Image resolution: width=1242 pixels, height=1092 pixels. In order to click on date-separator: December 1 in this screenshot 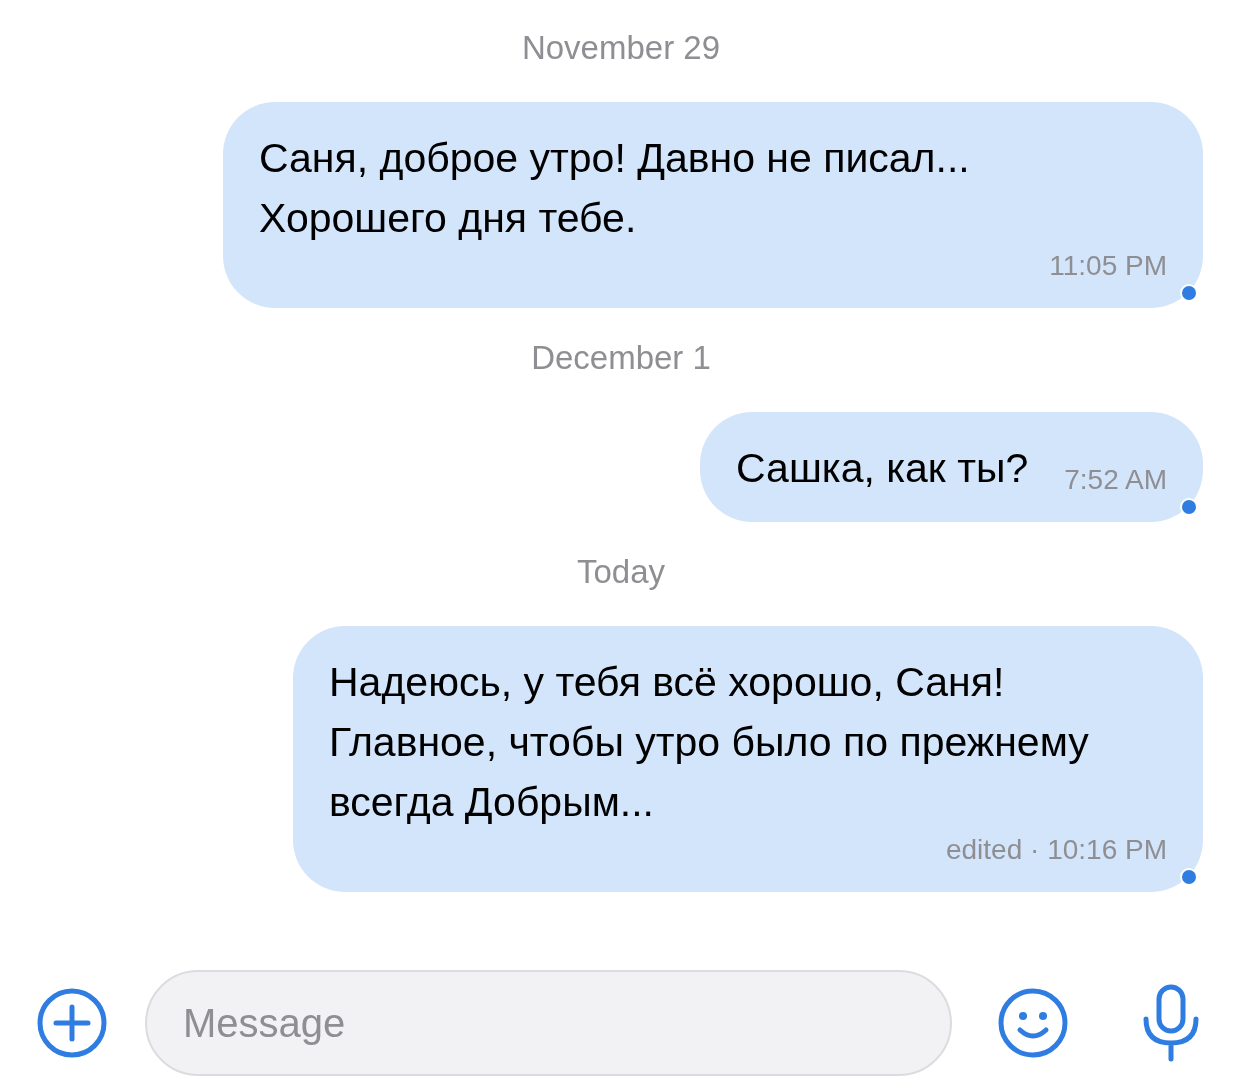, I will do `click(621, 358)`.